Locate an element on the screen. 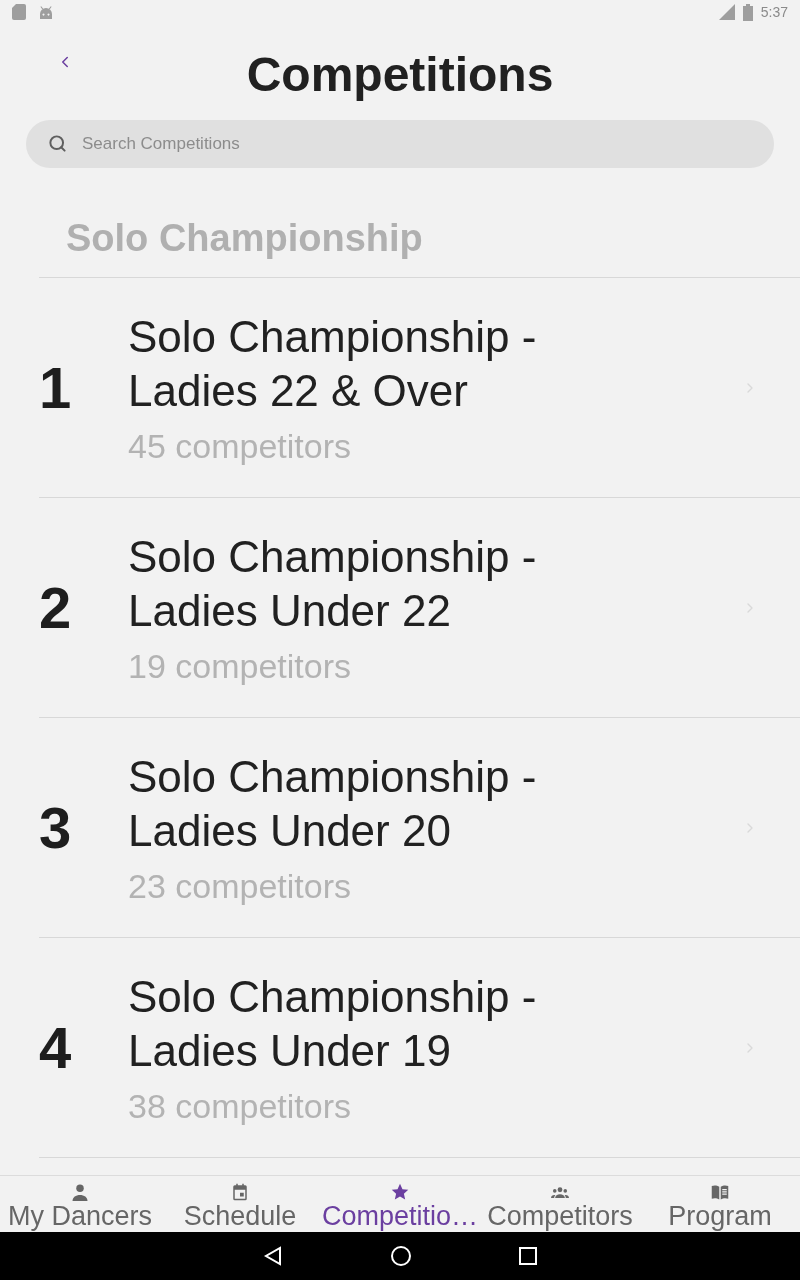  tab-item: Program is located at coordinates (720, 1204).